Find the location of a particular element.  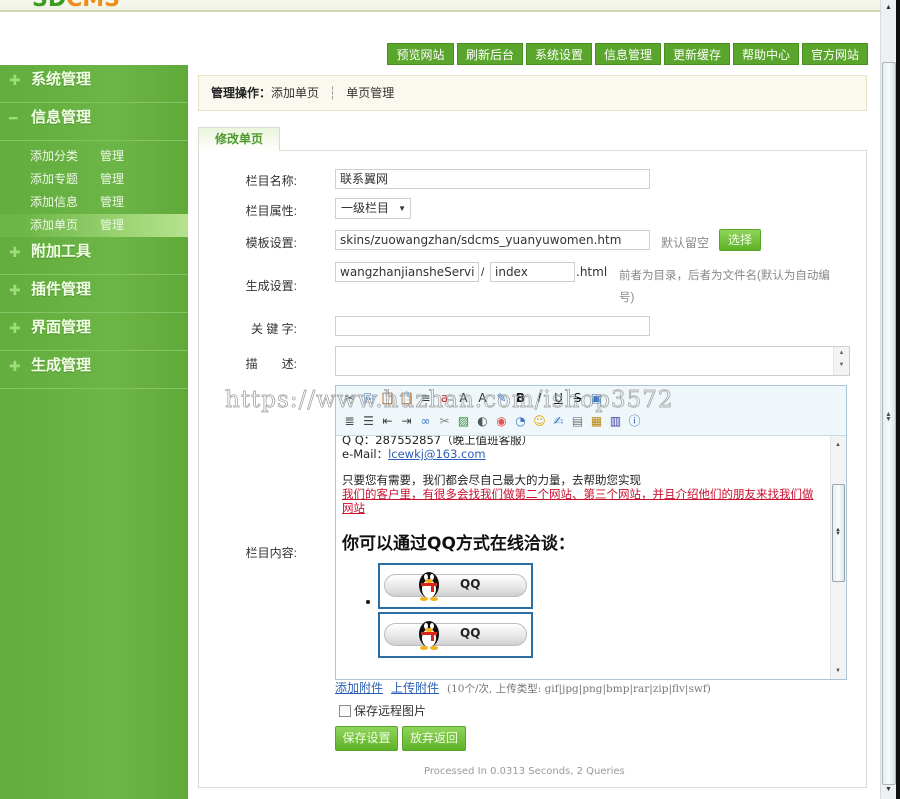

template-input: skins/zuowangzhan/sdcms_yuanyuwomen.htm is located at coordinates (492, 240).